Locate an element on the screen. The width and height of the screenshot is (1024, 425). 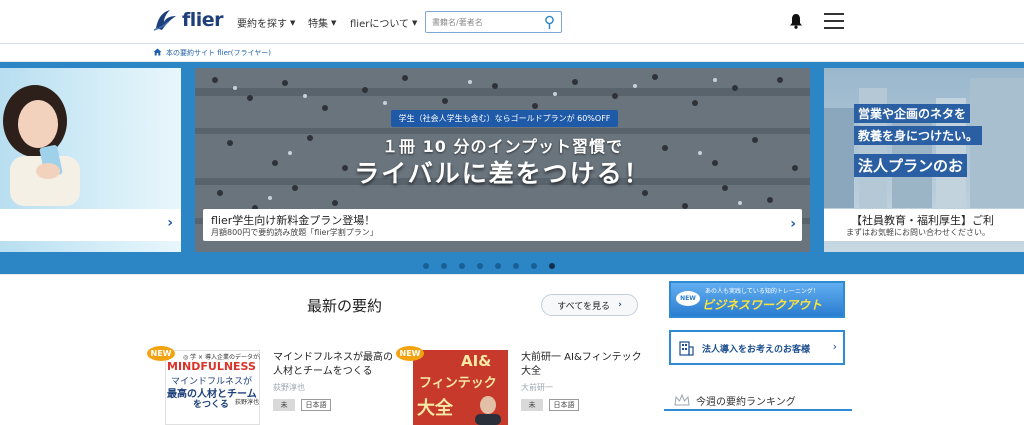
woman-with-phone-image is located at coordinates (41, 145).